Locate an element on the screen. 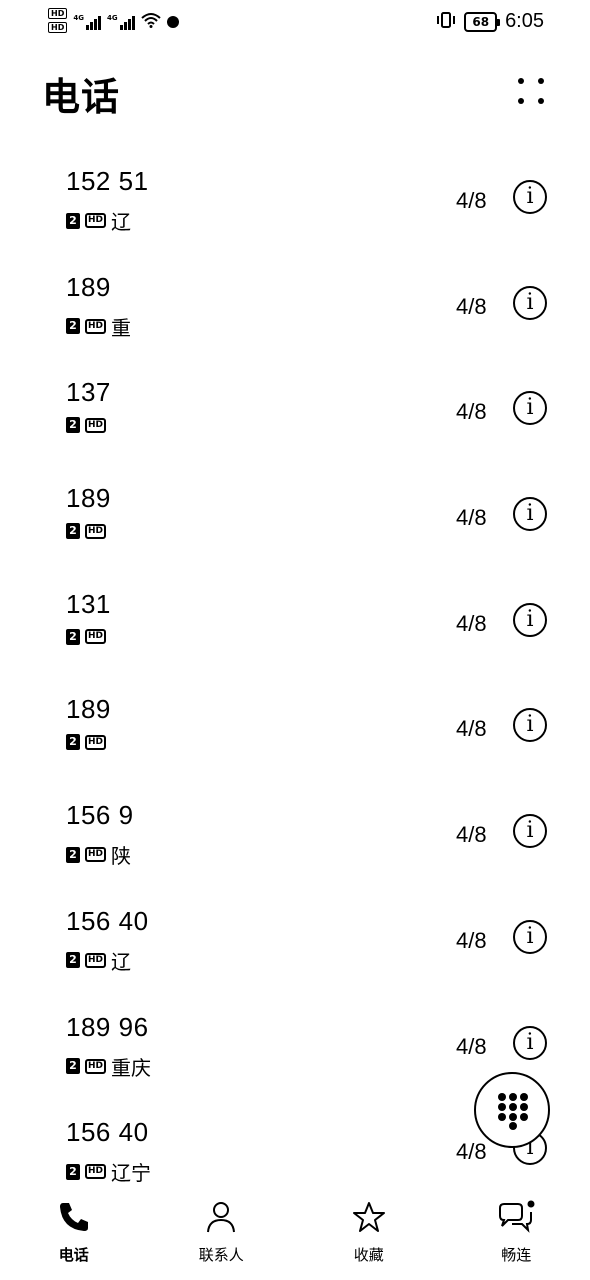  nav-tab-meetime: 畅连 is located at coordinates (516, 1238).